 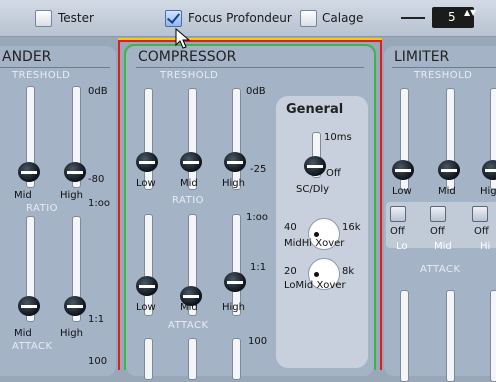 What do you see at coordinates (183, 38) in the screenshot?
I see `mouse-cursor-icon` at bounding box center [183, 38].